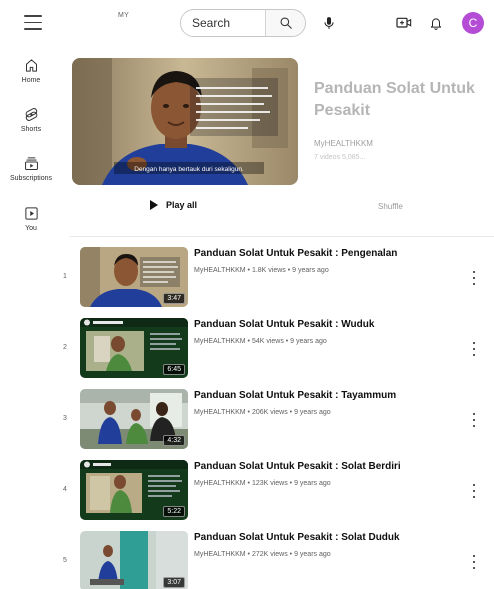 The height and width of the screenshot is (589, 494). Describe the element at coordinates (174, 298) in the screenshot. I see `video-duration: 3:47` at that location.